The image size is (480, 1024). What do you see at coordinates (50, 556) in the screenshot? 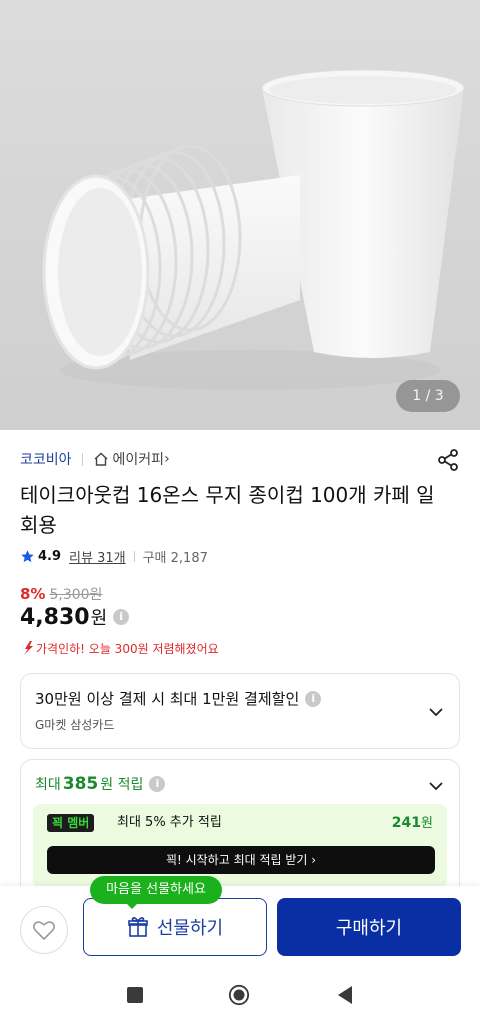
I see `rating-score: 4.9` at bounding box center [50, 556].